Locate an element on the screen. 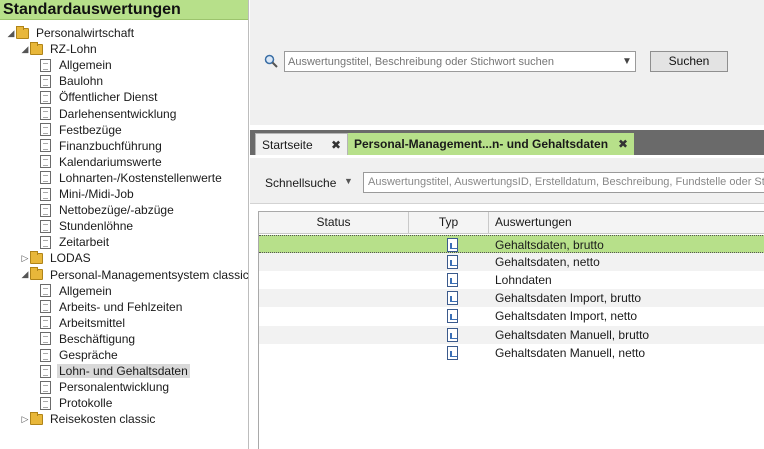  tree-item: Lohnarten-/Kostenstellenwerte is located at coordinates (132, 178).